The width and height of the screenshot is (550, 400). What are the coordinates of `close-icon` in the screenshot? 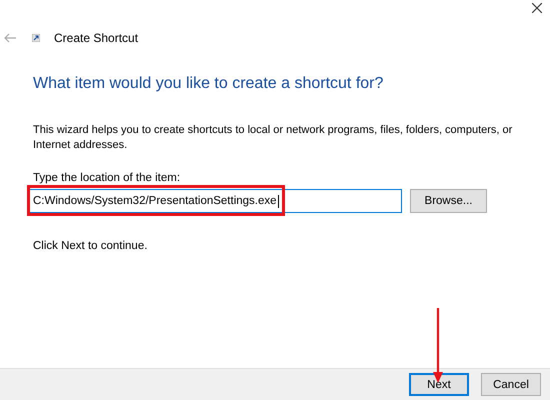 It's located at (537, 8).